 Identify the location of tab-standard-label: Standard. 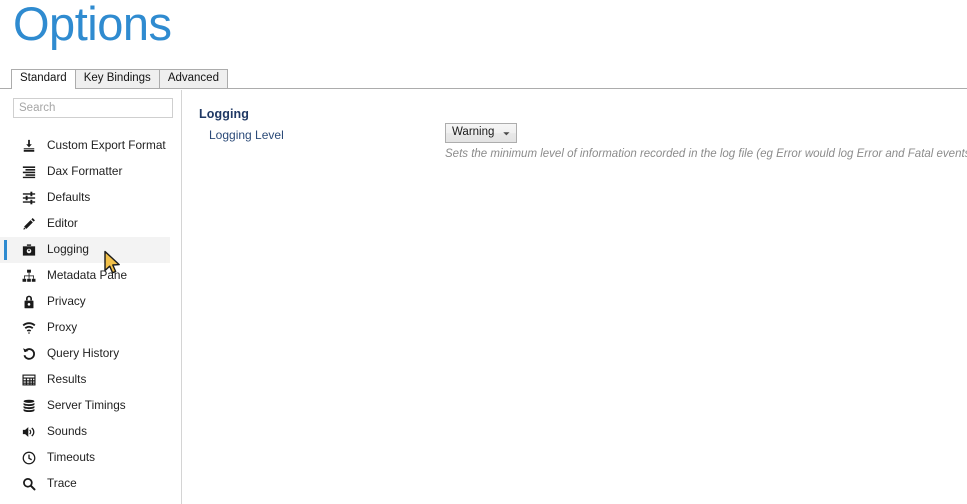
(43, 78).